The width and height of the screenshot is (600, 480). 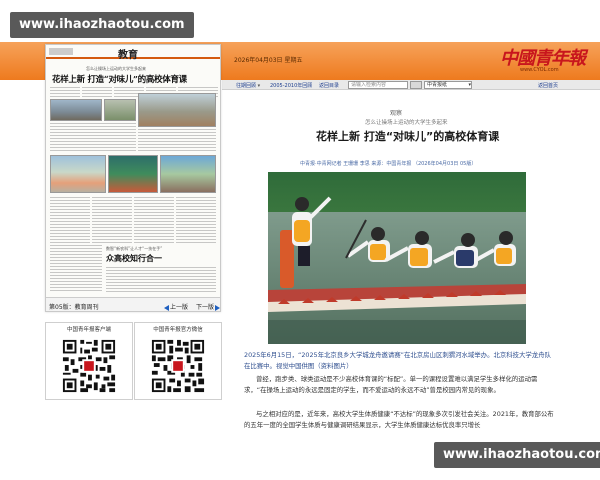 What do you see at coordinates (61, 51) in the screenshot?
I see `paper-date-strip` at bounding box center [61, 51].